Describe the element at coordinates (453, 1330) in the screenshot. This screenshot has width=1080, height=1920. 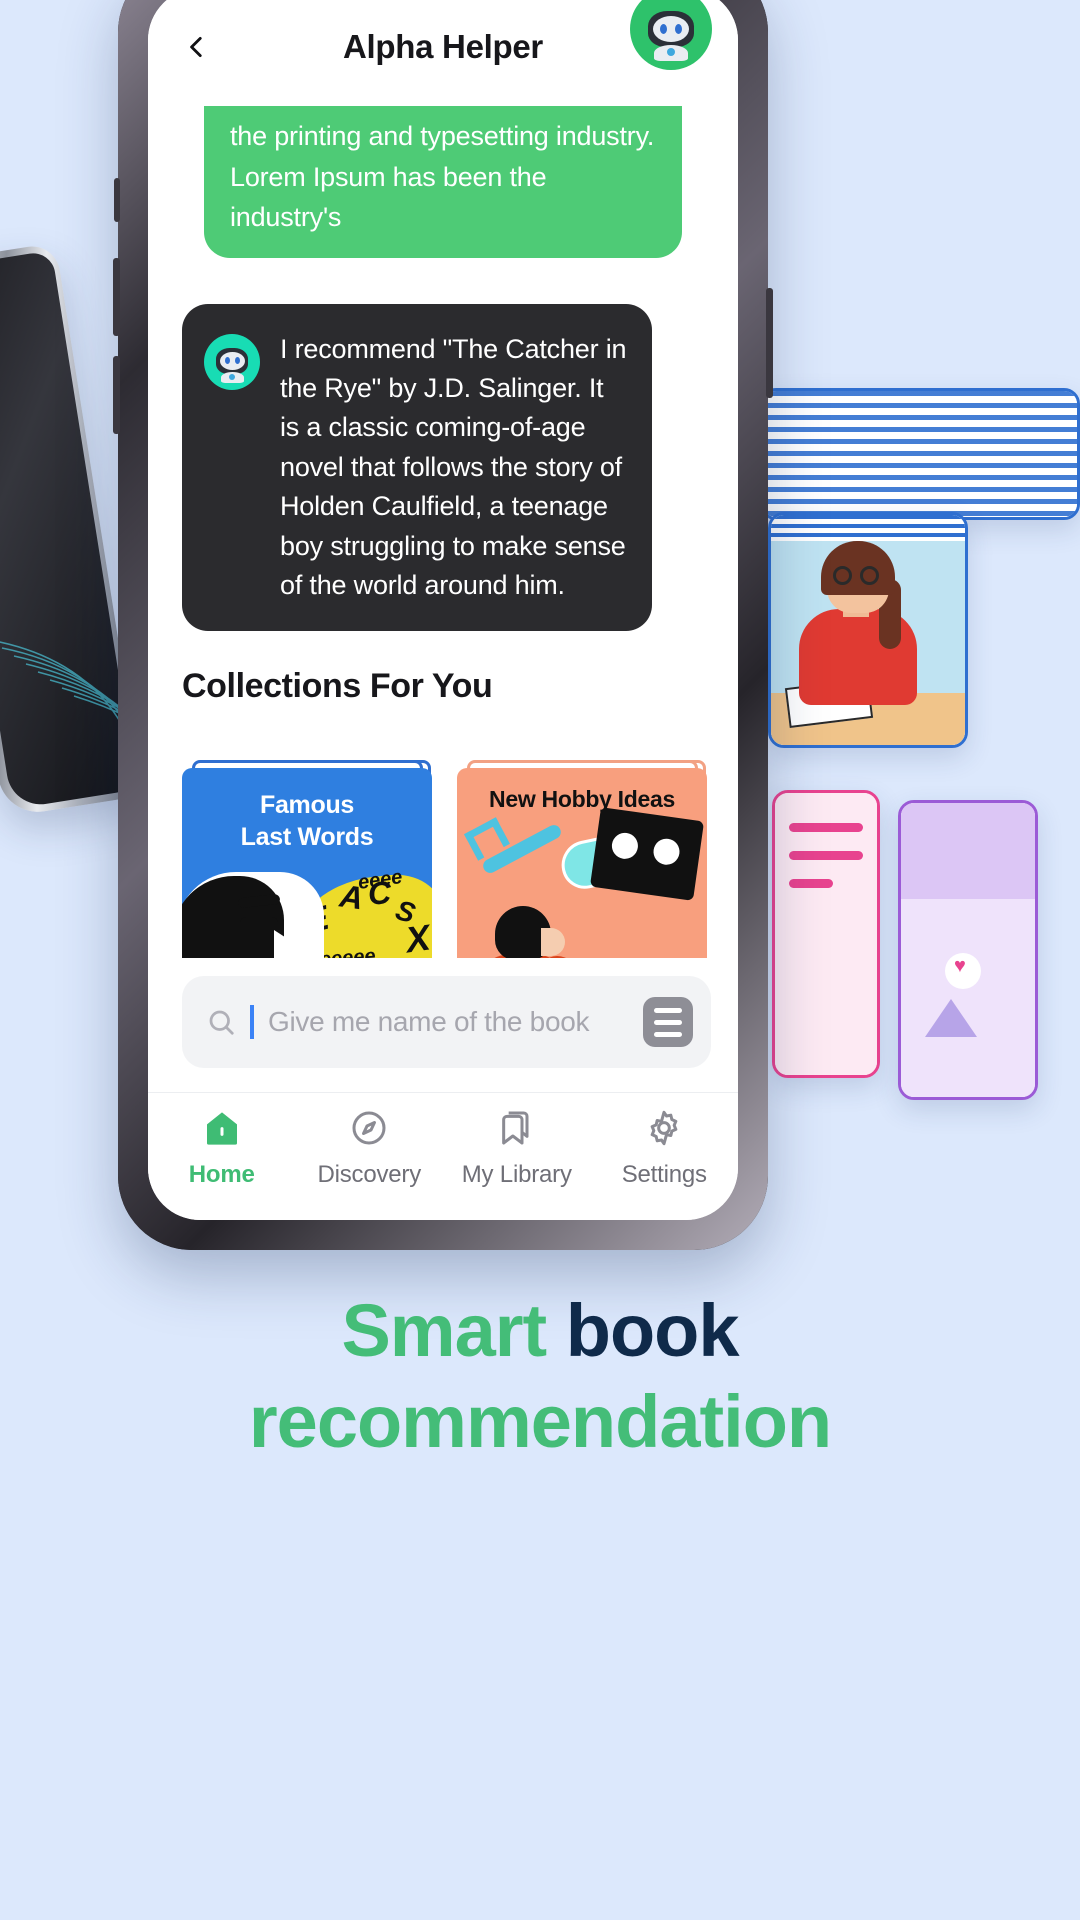
I see `caption-word-smart: Smart` at that location.